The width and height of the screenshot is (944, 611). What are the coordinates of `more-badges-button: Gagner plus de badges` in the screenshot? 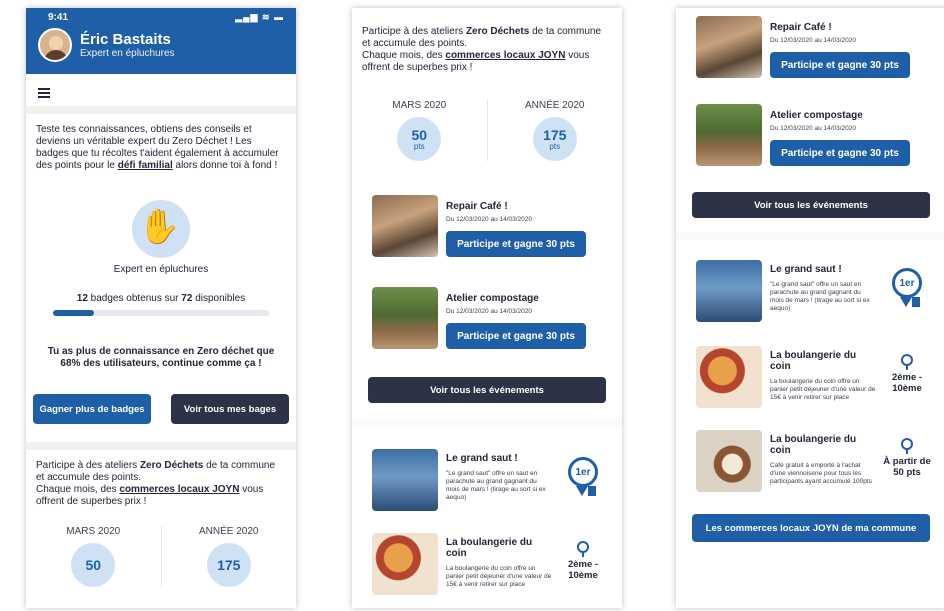 It's located at (92, 409).